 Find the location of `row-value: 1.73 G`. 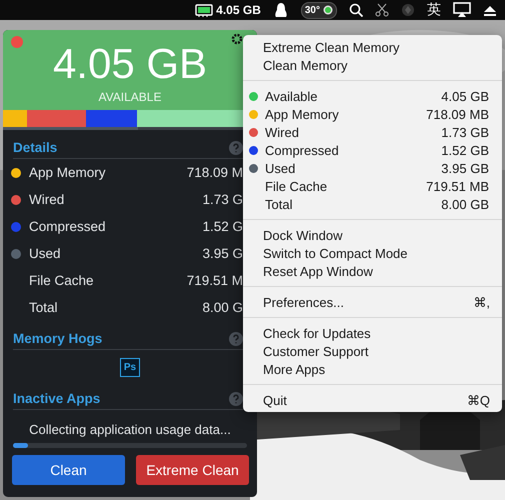

row-value: 1.73 G is located at coordinates (222, 199).